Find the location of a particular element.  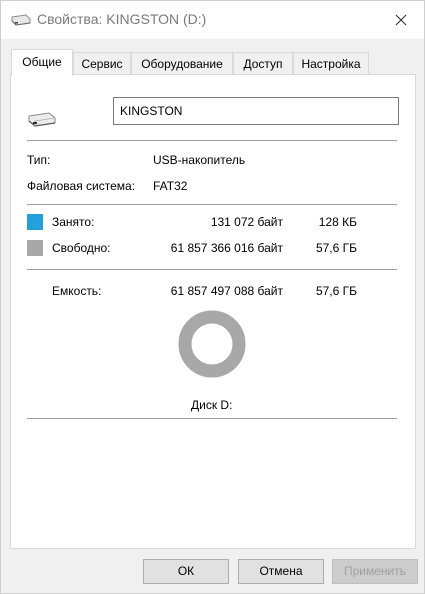

free-space-ring is located at coordinates (212, 344).